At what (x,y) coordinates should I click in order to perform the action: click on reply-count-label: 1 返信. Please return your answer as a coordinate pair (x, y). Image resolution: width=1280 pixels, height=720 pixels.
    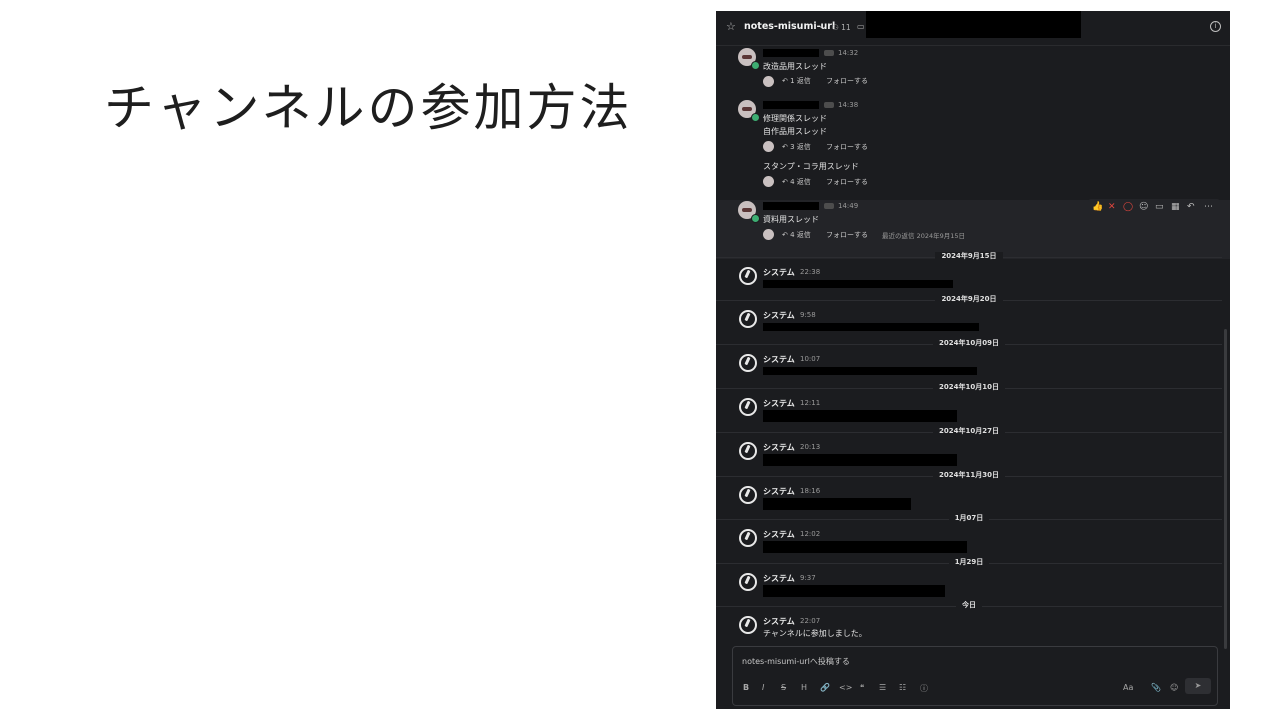
    Looking at the image, I should click on (800, 81).